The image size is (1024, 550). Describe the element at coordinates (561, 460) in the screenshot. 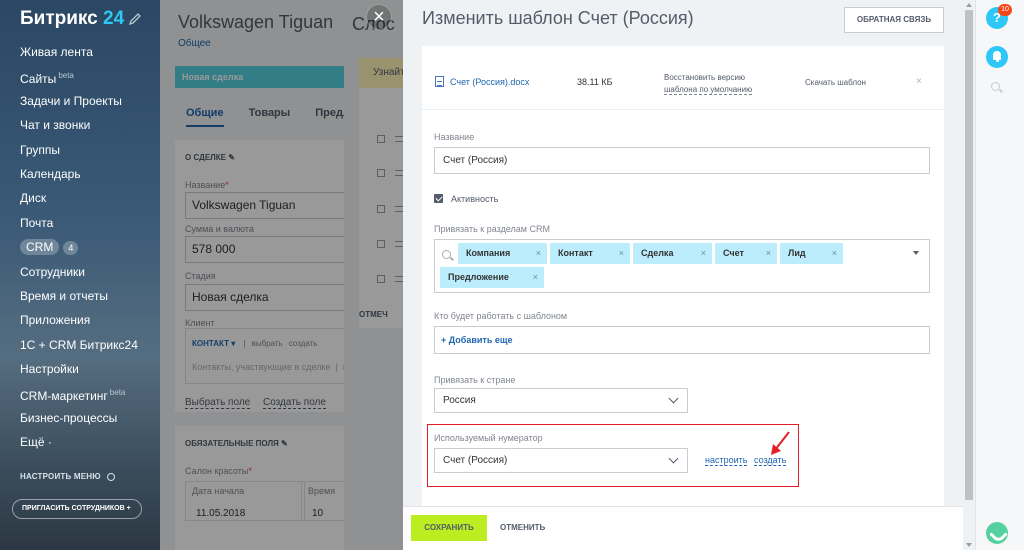

I see `numerator-select: Счет (Россия)` at that location.